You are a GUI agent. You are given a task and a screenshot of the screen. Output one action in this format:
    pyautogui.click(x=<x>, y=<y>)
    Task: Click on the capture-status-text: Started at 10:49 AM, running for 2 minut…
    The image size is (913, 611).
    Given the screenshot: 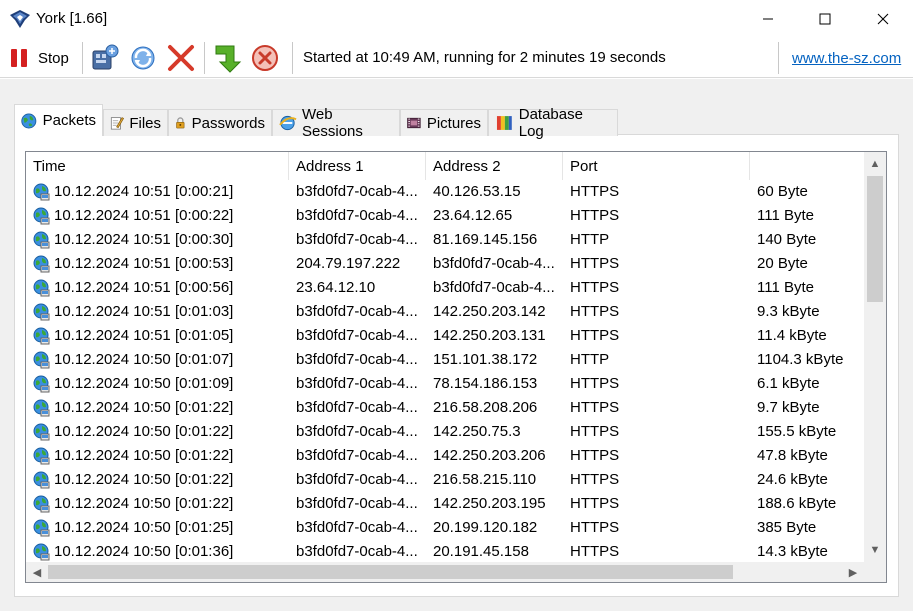 What is the action you would take?
    pyautogui.click(x=484, y=57)
    